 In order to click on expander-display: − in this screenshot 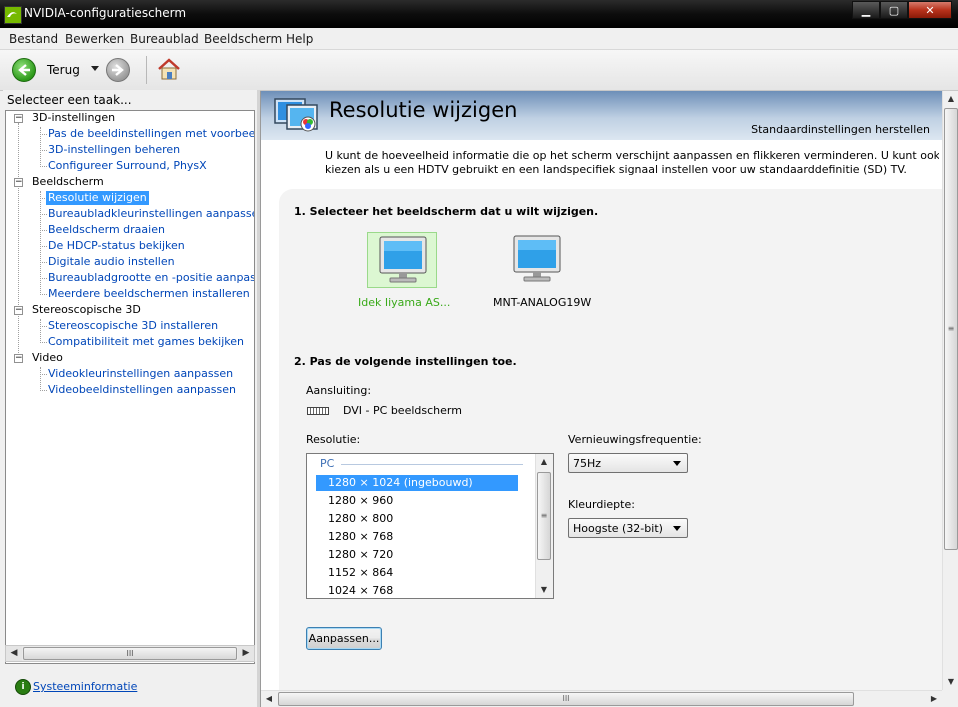, I will do `click(18, 182)`.